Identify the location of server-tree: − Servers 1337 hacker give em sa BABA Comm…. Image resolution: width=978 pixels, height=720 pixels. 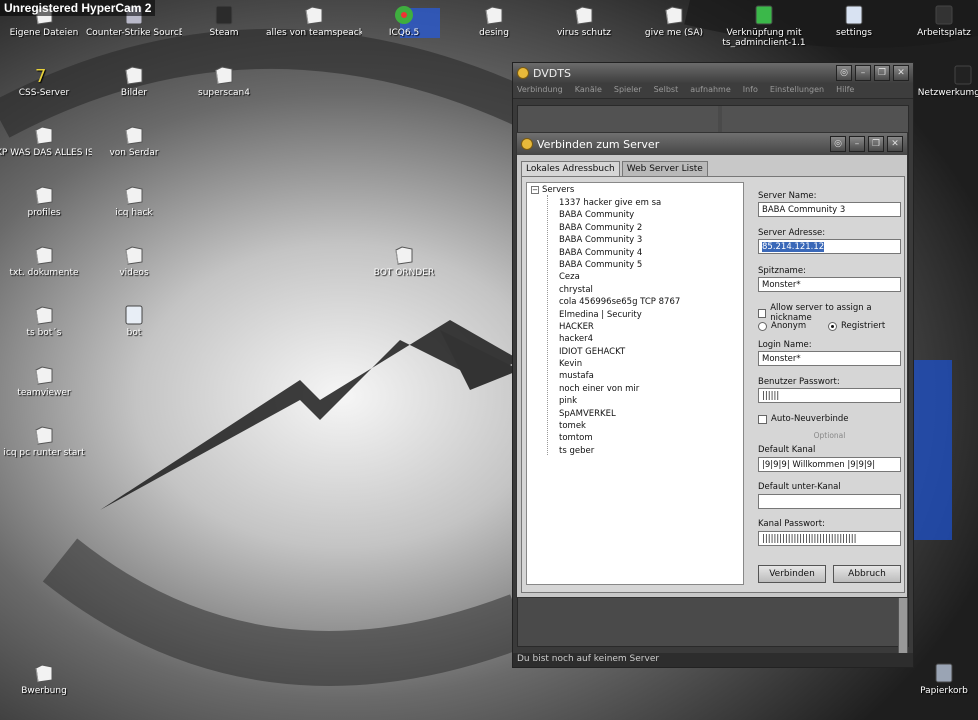
(635, 383).